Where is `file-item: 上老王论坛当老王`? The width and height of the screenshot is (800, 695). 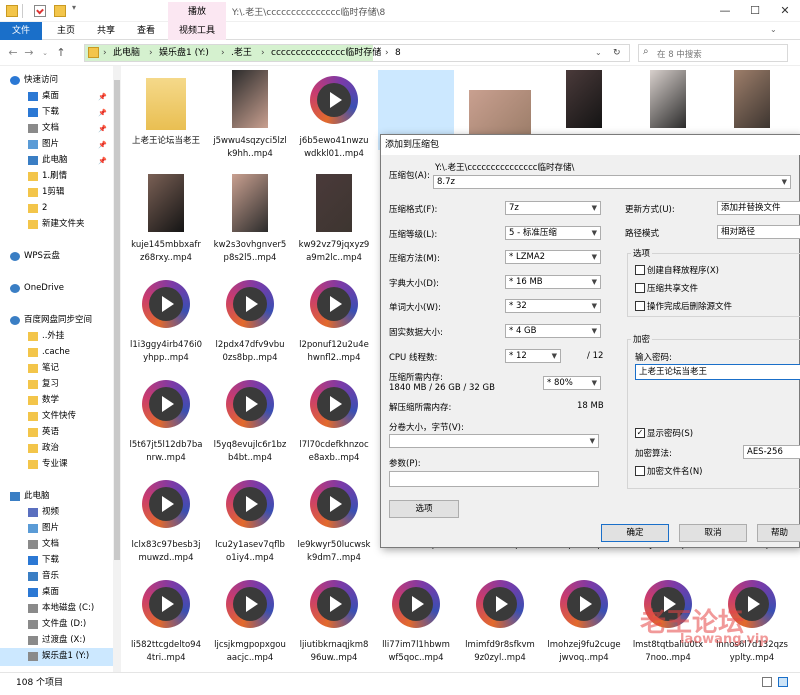 file-item: 上老王论坛当老王 is located at coordinates (166, 116).